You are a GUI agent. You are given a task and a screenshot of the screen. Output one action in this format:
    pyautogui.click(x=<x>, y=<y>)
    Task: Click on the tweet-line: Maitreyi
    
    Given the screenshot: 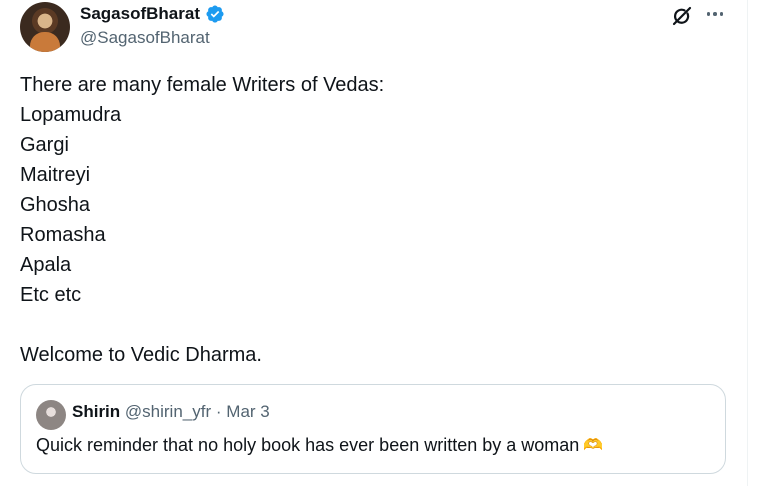 What is the action you would take?
    pyautogui.click(x=55, y=175)
    